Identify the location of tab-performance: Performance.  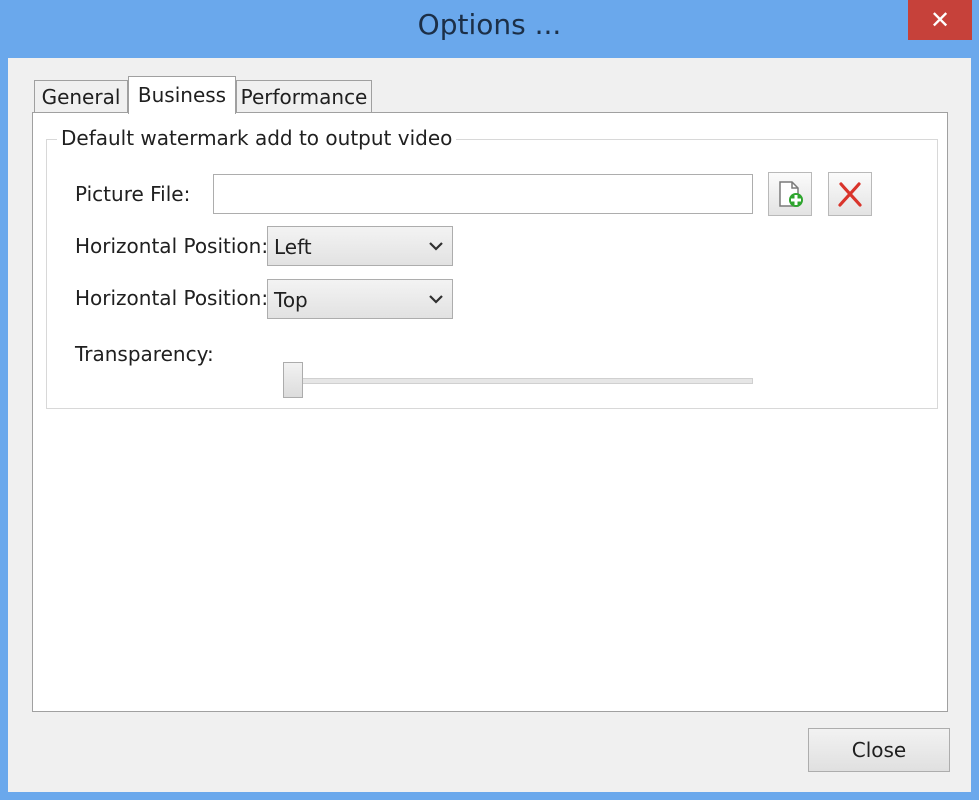
(304, 96).